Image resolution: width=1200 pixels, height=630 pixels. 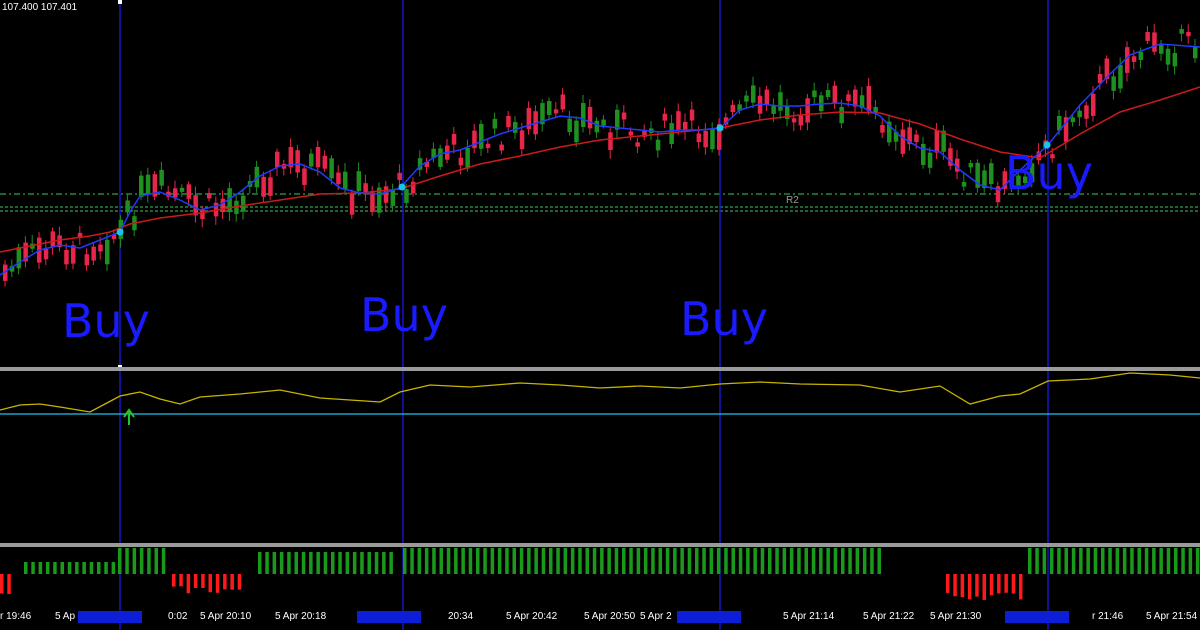 What do you see at coordinates (709, 617) in the screenshot?
I see `date-selection-box` at bounding box center [709, 617].